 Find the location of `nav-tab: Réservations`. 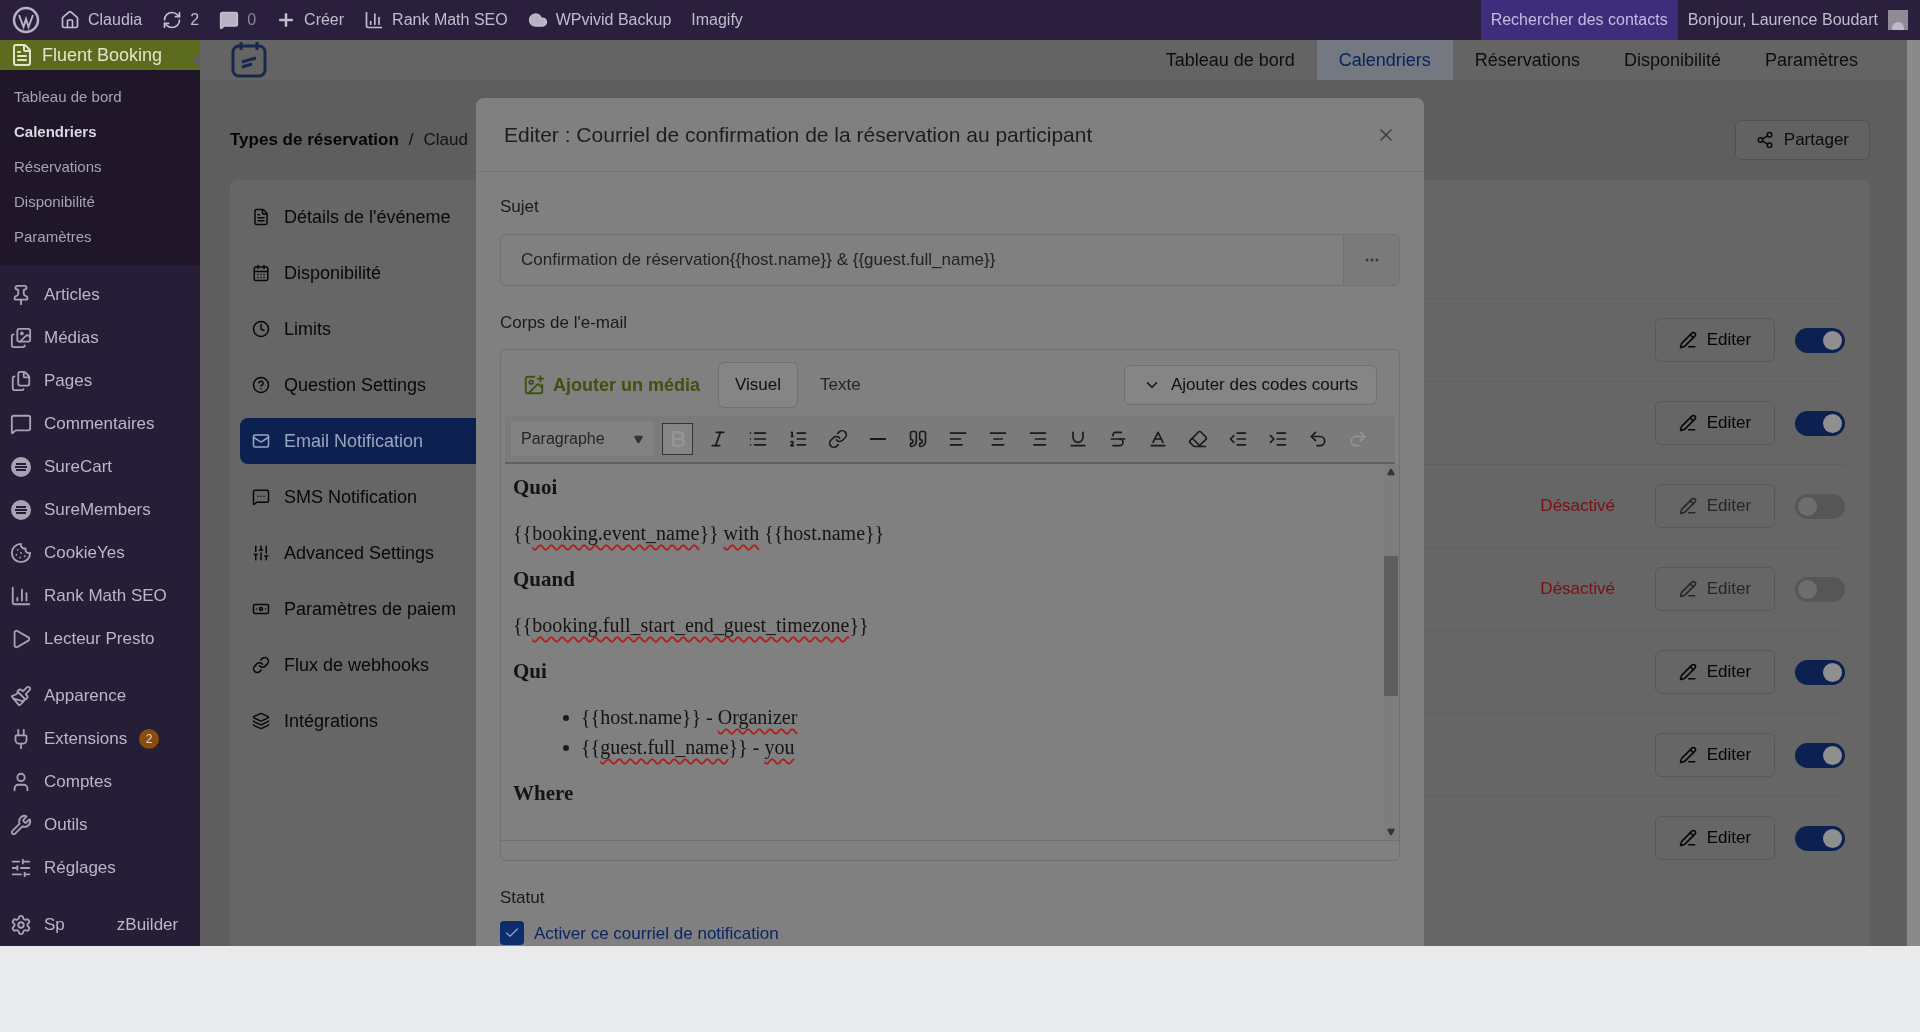

nav-tab: Réservations is located at coordinates (1527, 60).